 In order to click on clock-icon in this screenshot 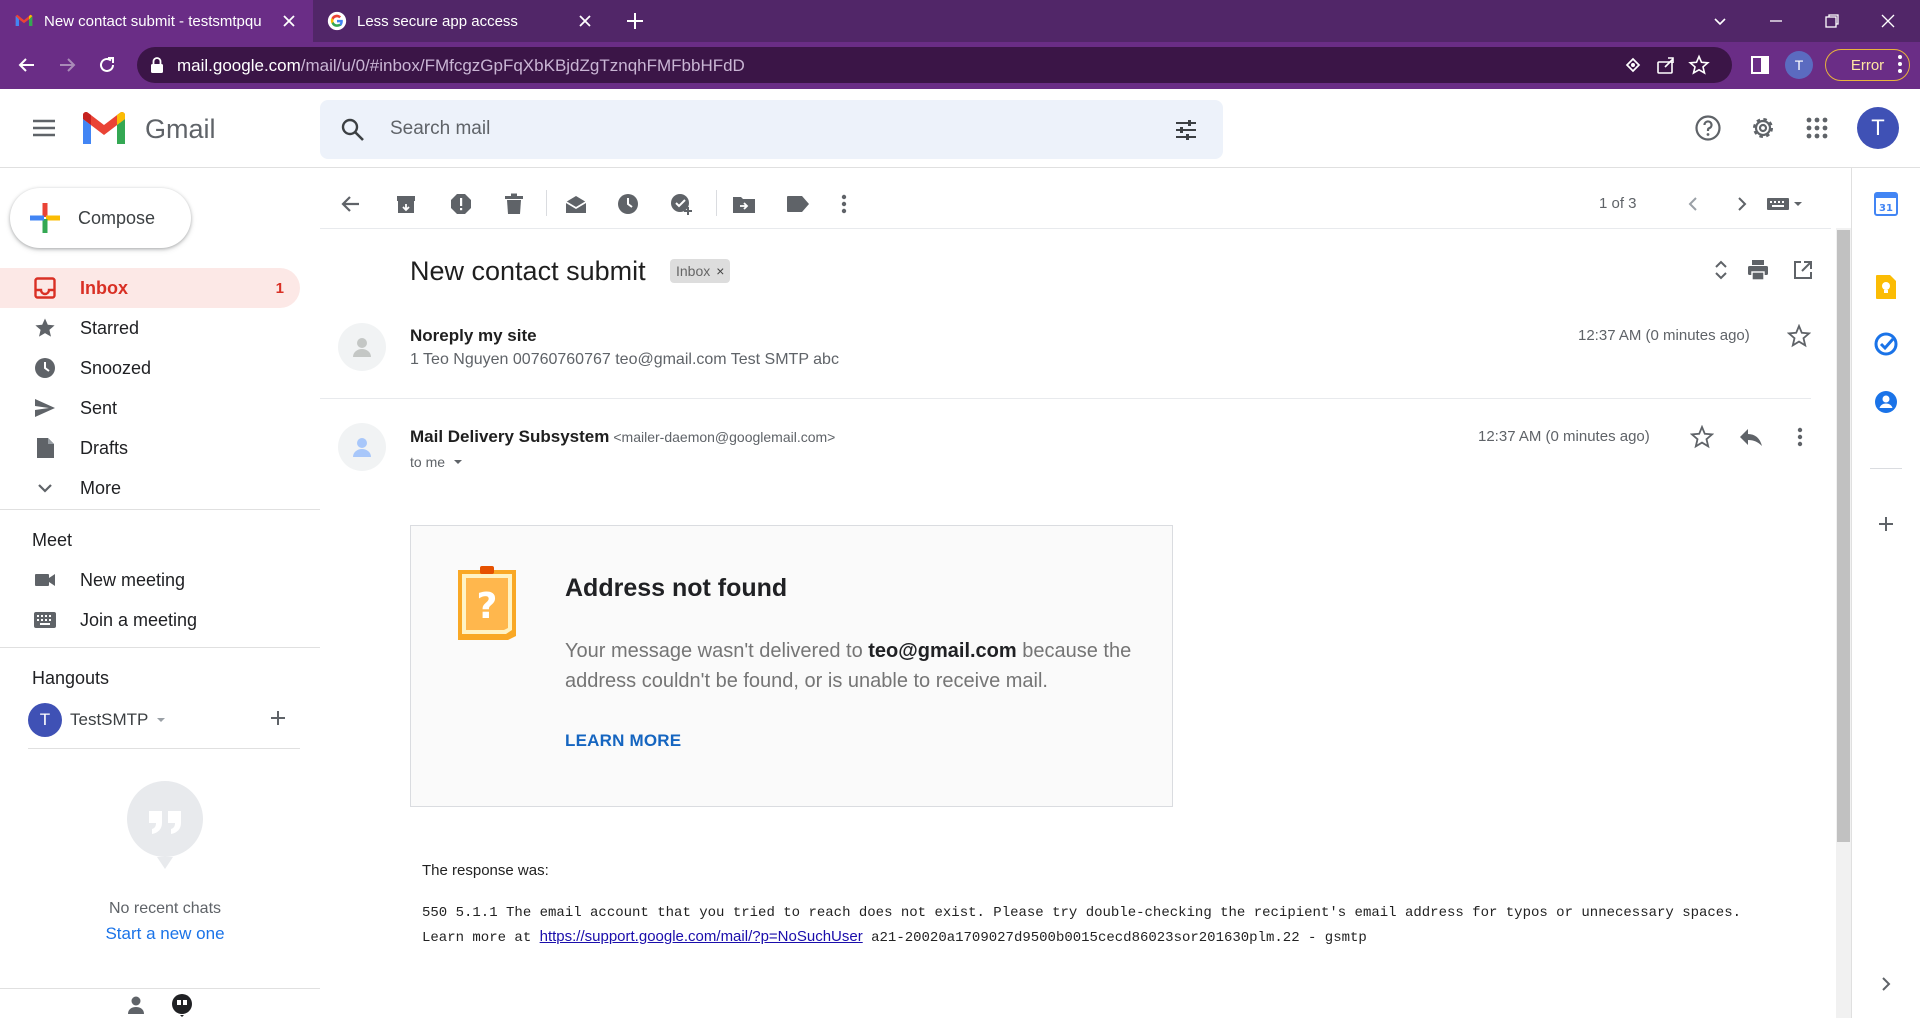, I will do `click(628, 204)`.